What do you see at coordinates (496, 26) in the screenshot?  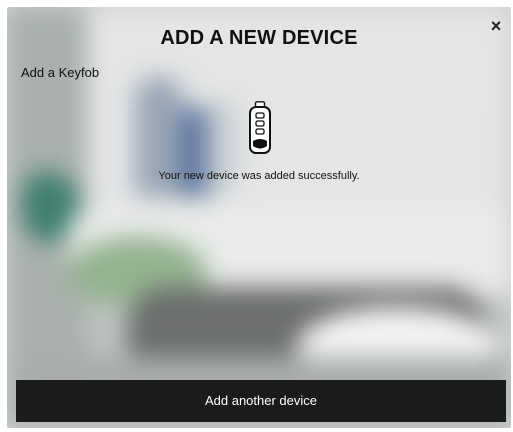 I see `close-icon: ×` at bounding box center [496, 26].